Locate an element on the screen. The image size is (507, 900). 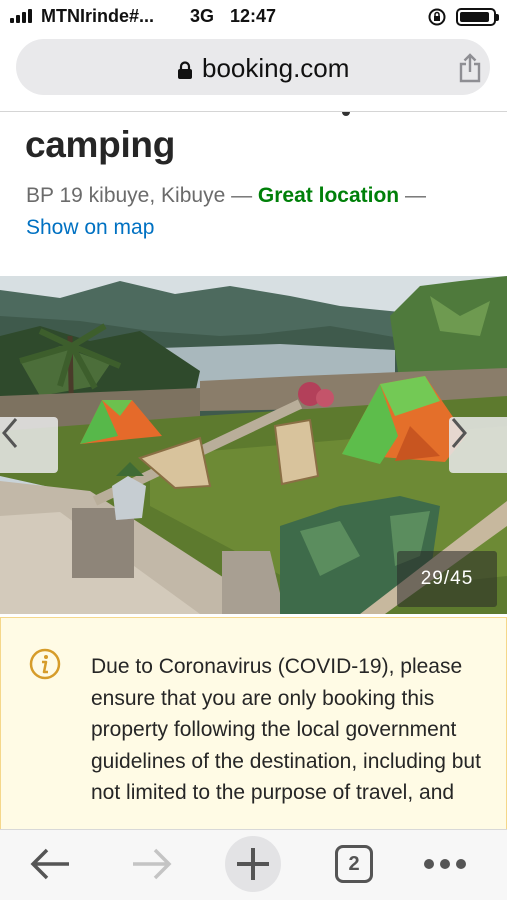
address-domain: booking.com is located at coordinates (276, 68).